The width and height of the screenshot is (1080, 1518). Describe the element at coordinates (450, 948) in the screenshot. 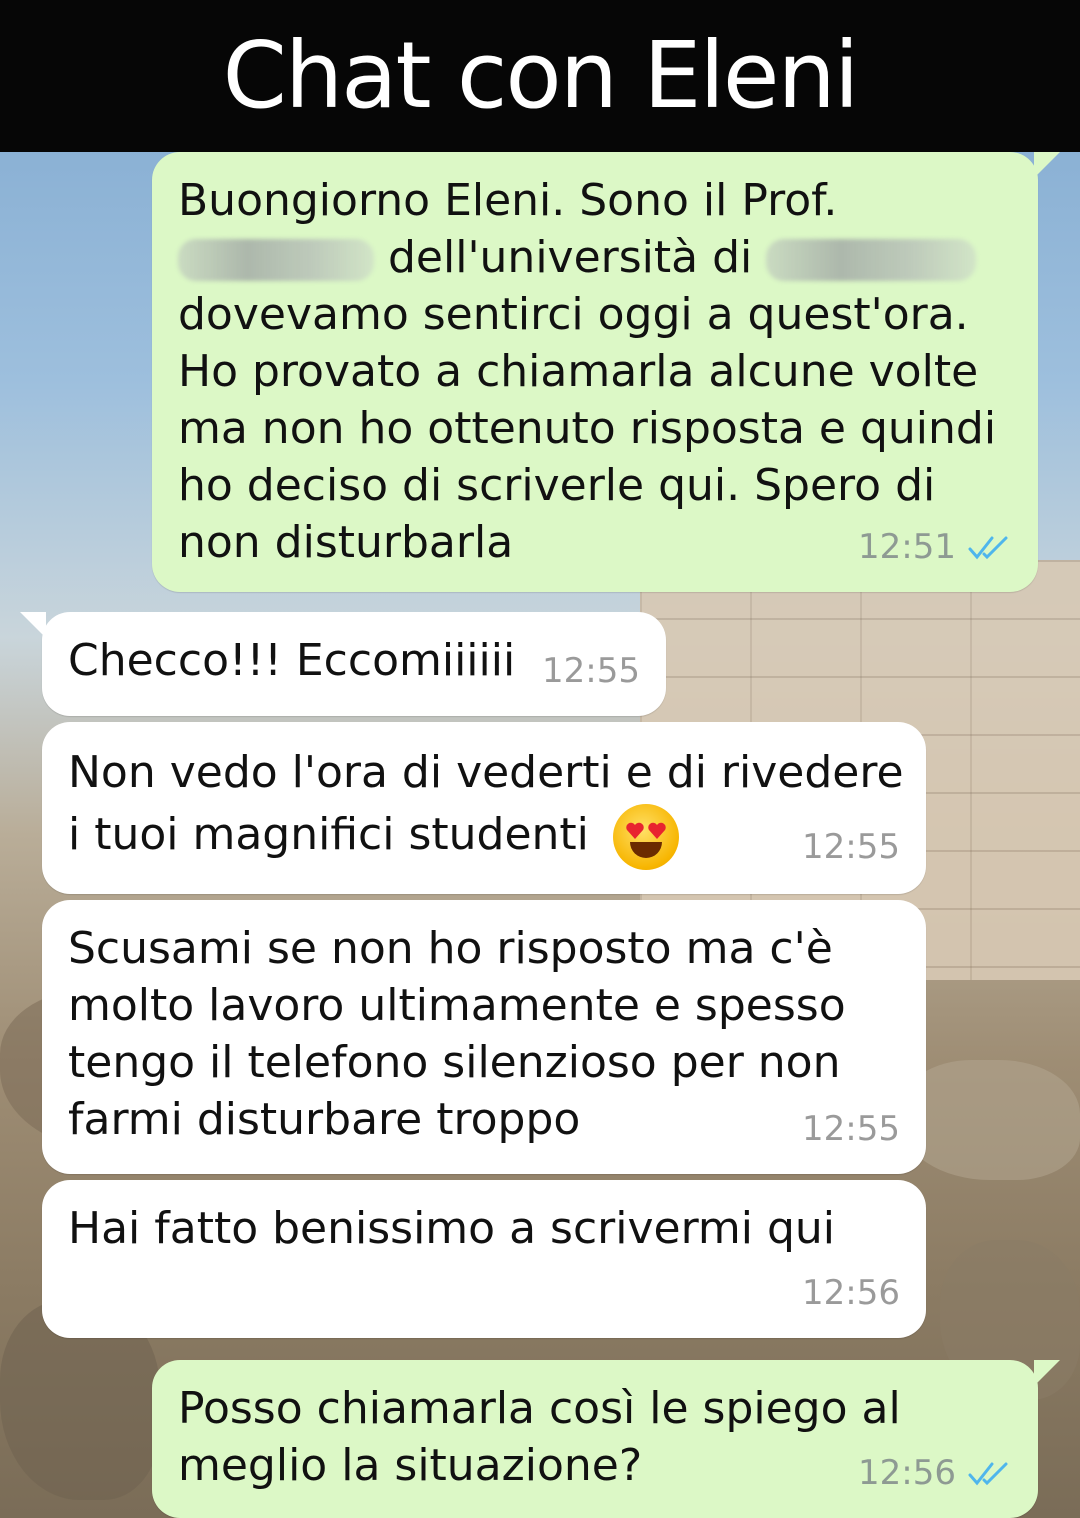

I see `message-text-line: Scusami se non ho risposto ma c'è` at that location.